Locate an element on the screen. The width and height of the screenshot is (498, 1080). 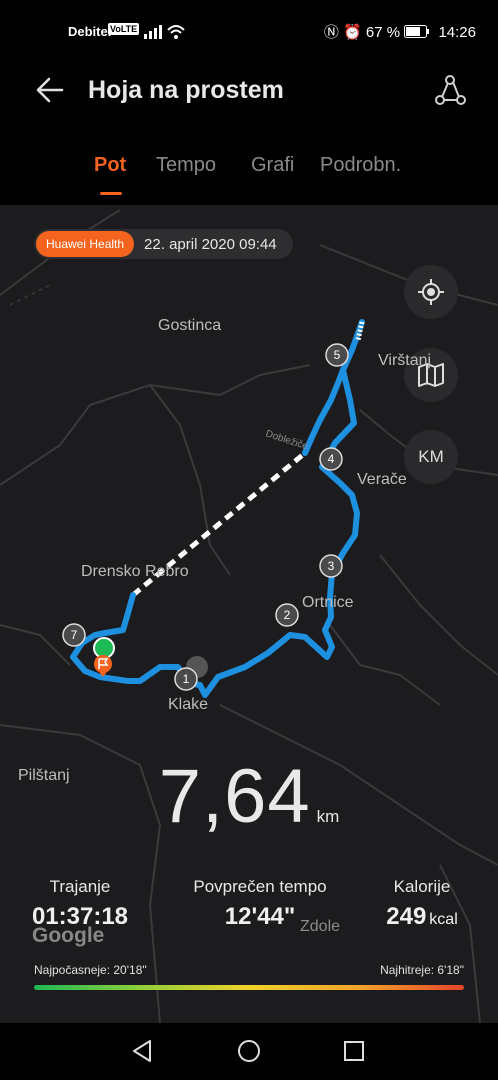
stat-calories: Kalorije 249 kcal is located at coordinates (422, 904).